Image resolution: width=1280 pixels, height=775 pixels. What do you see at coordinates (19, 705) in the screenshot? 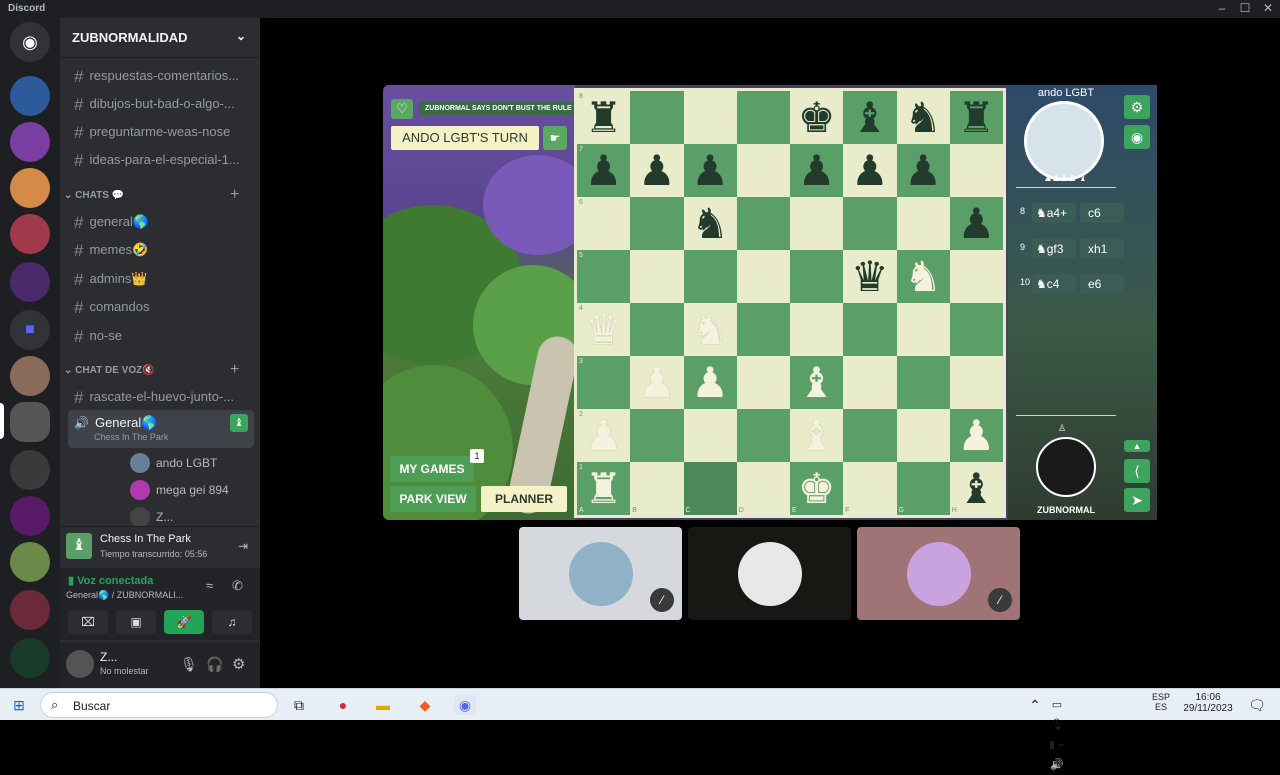
I see `windows-start-icon: ⊞` at bounding box center [19, 705].